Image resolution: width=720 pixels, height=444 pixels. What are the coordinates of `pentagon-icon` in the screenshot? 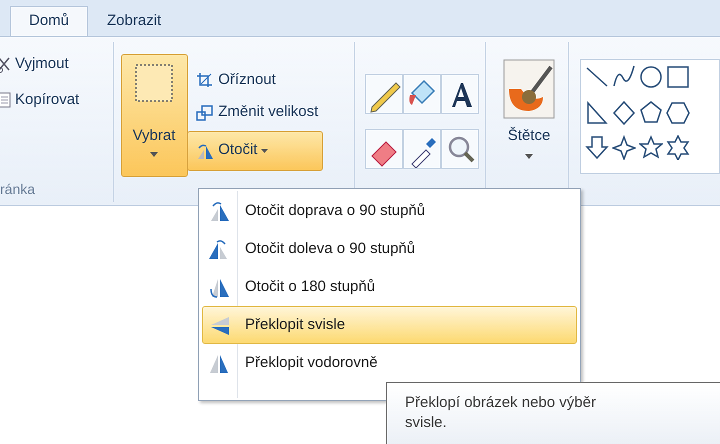 It's located at (651, 112).